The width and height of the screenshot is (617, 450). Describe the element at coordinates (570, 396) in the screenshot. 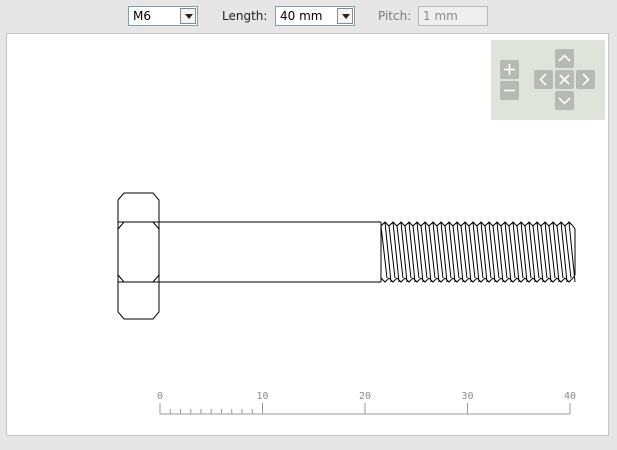

I see `ruler-tick-label: 40` at that location.